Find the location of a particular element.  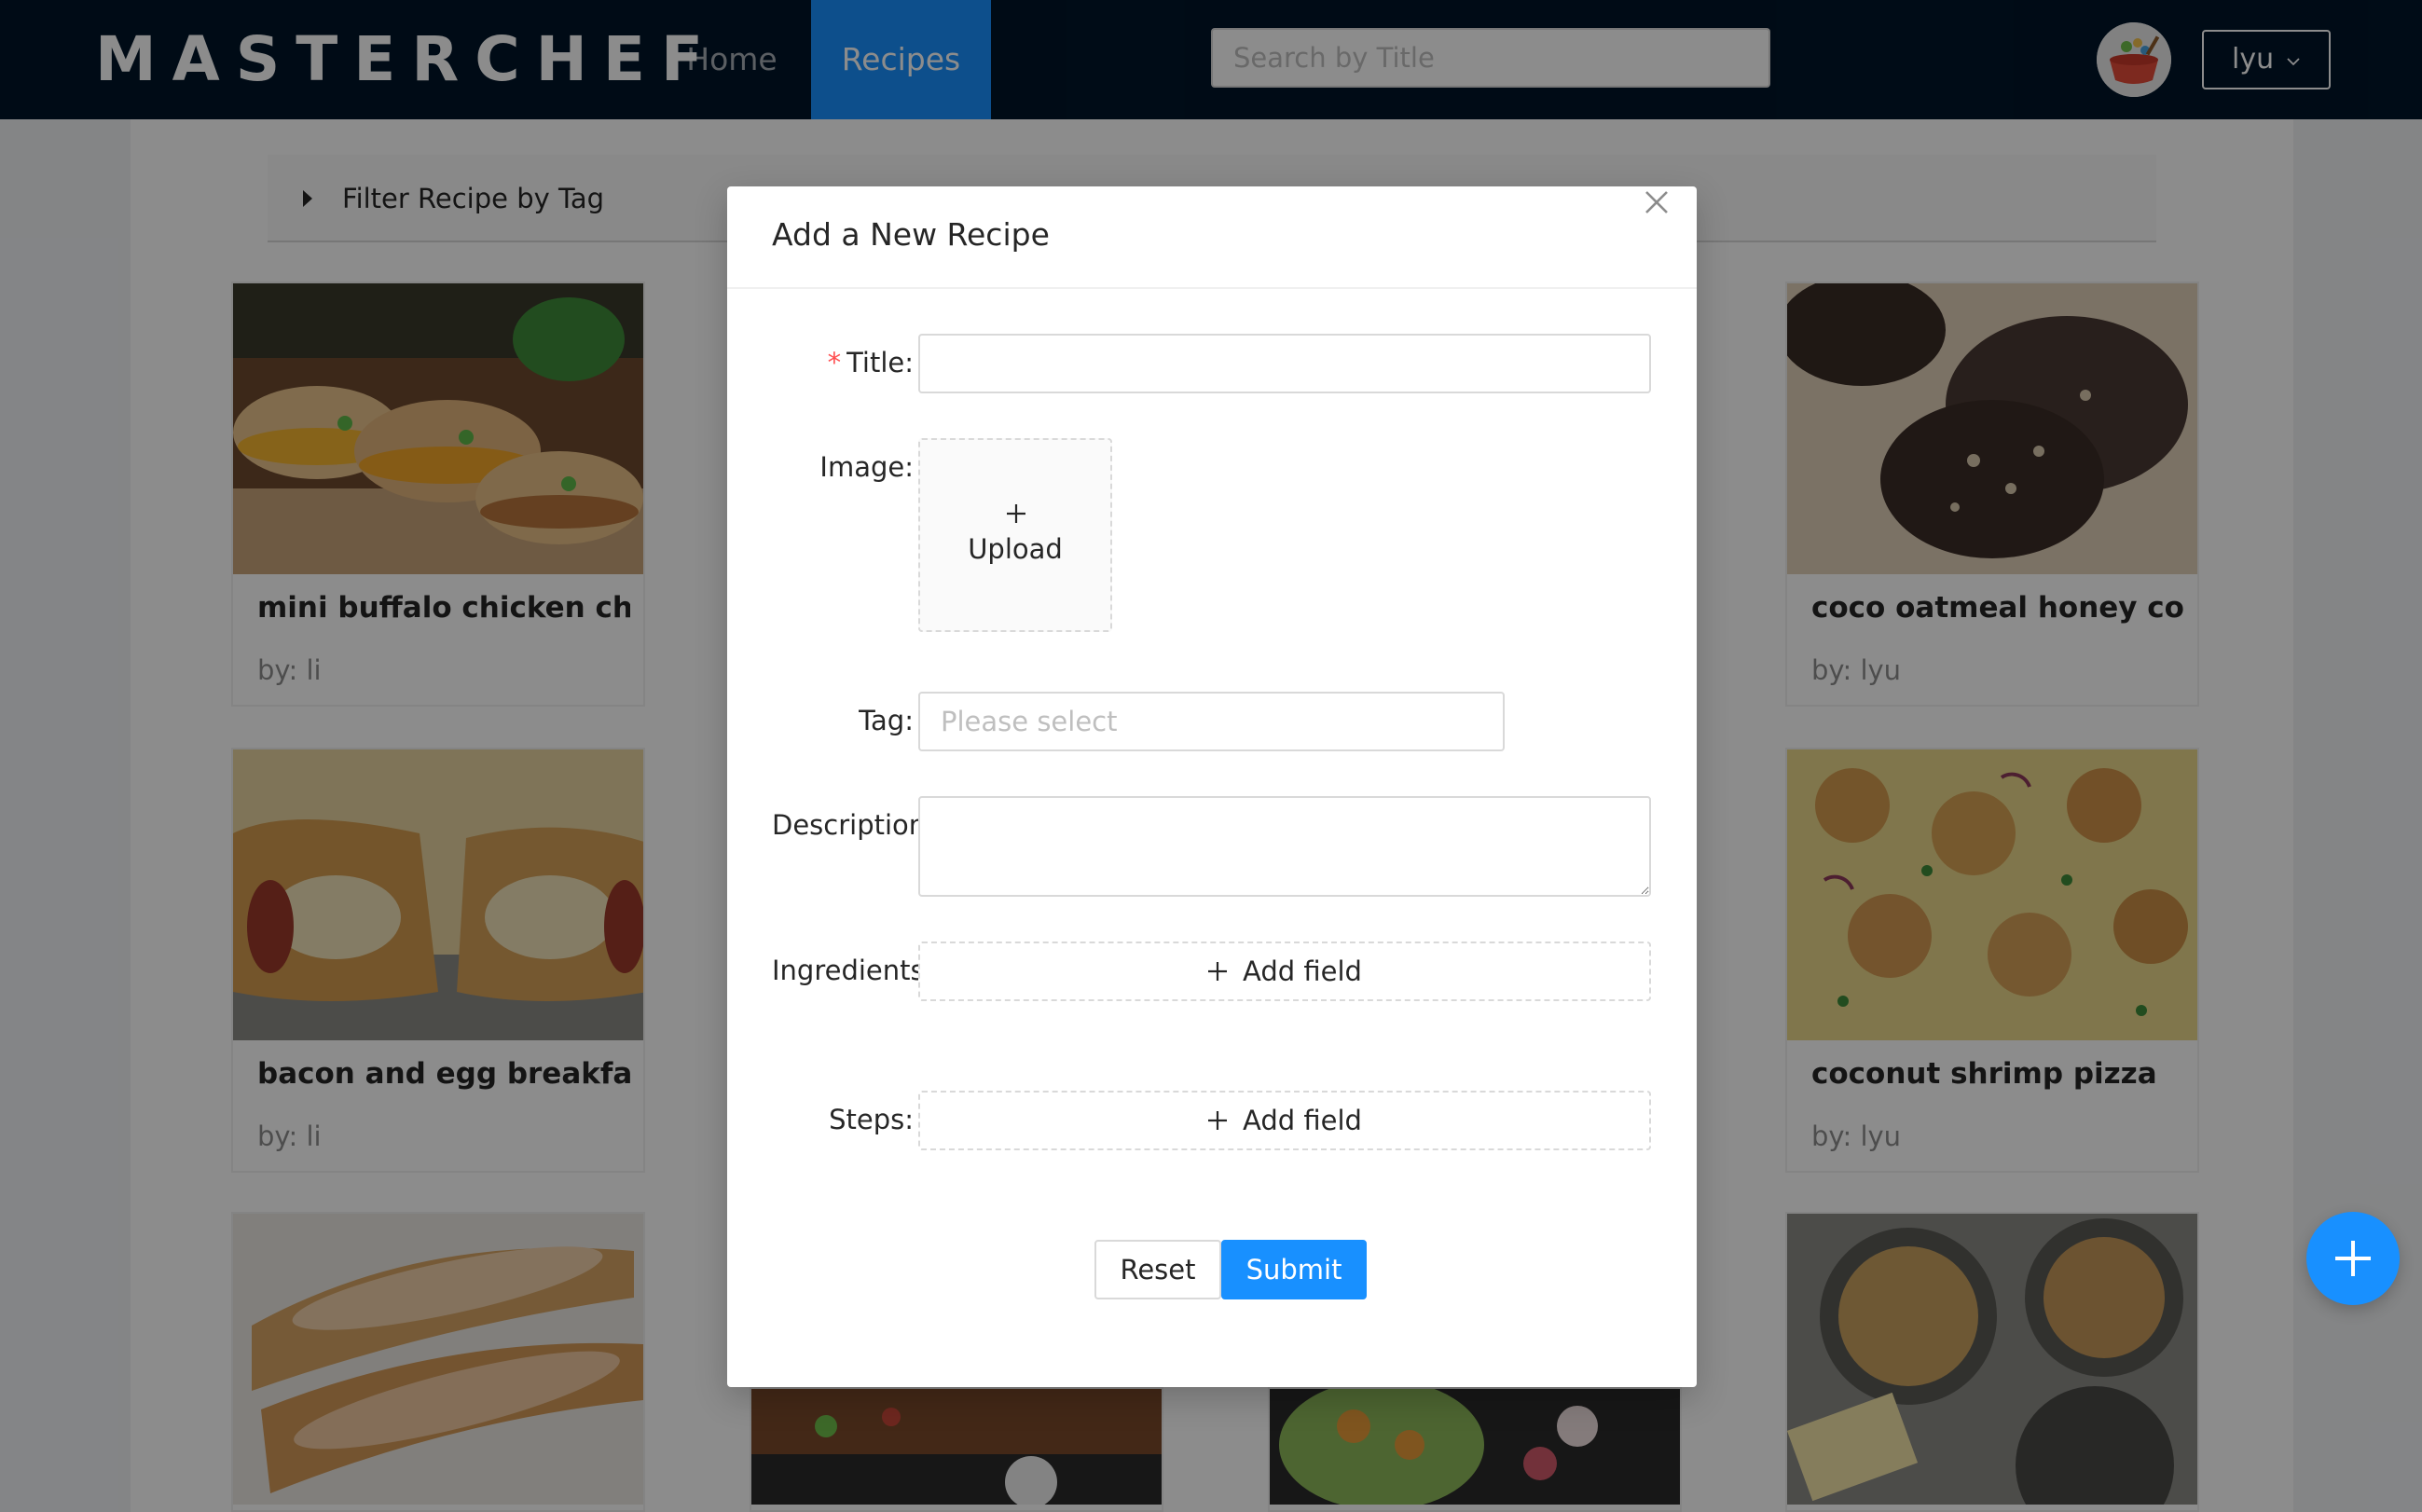

close-icon is located at coordinates (1657, 202).